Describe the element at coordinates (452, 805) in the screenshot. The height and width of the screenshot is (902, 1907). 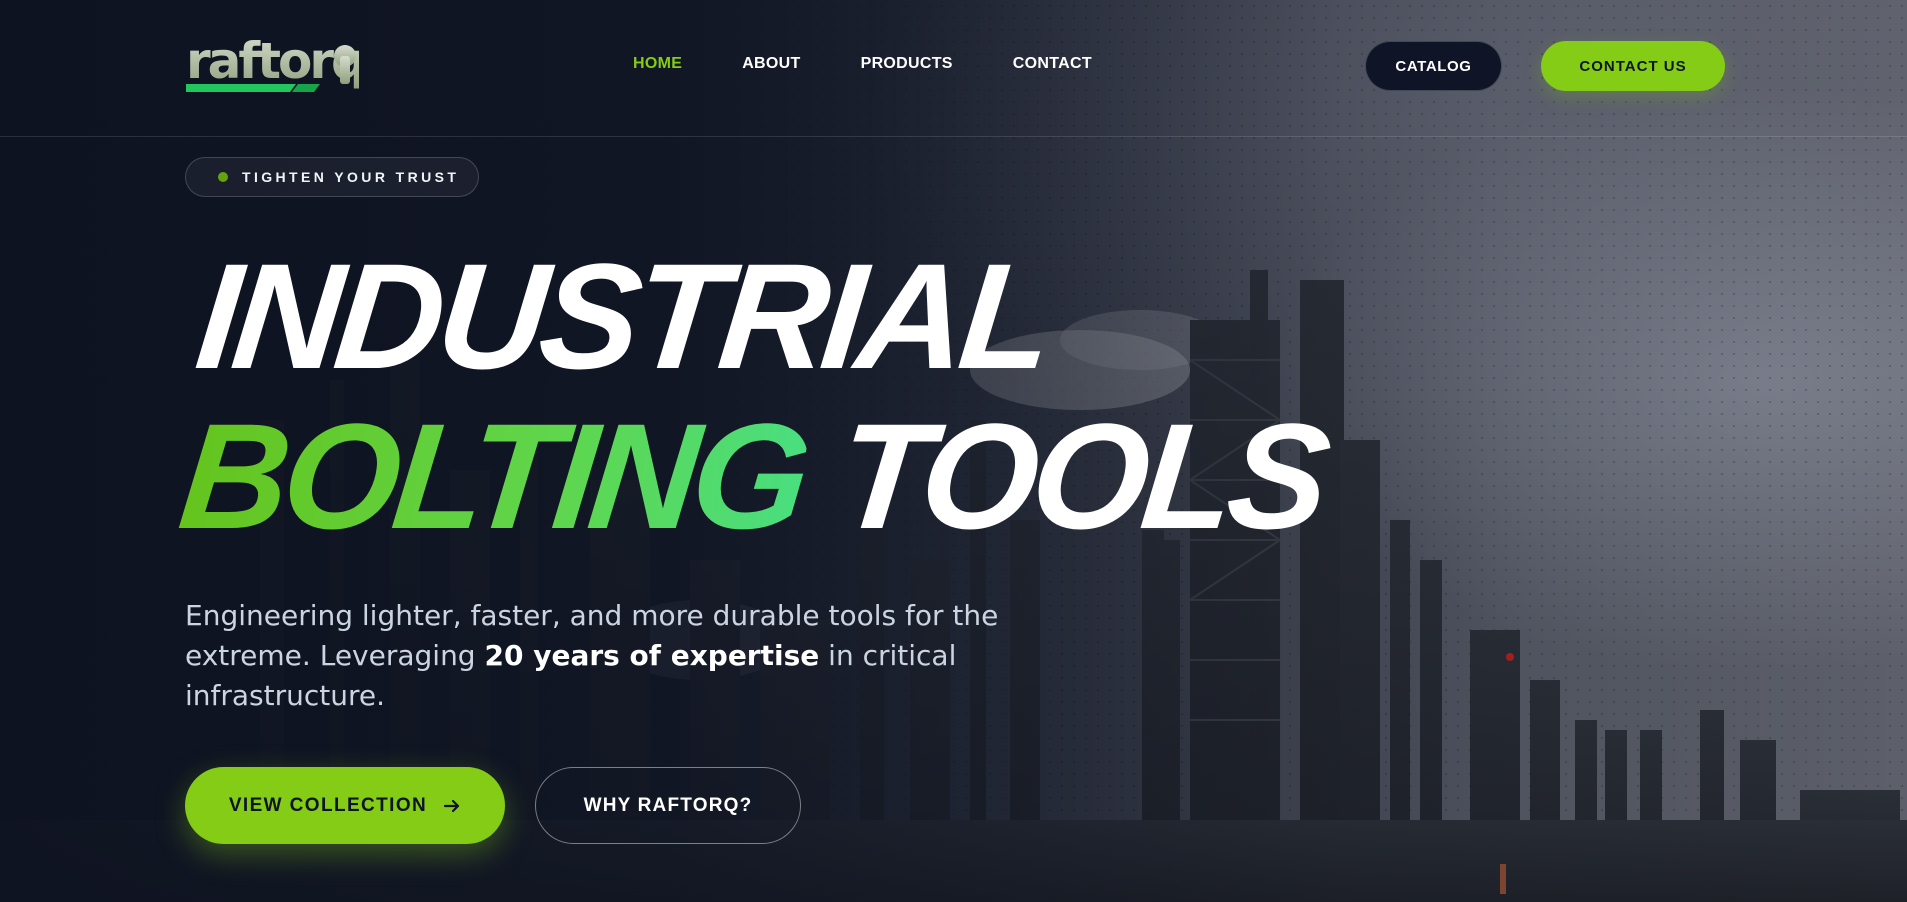
I see `arrow-right-icon` at that location.